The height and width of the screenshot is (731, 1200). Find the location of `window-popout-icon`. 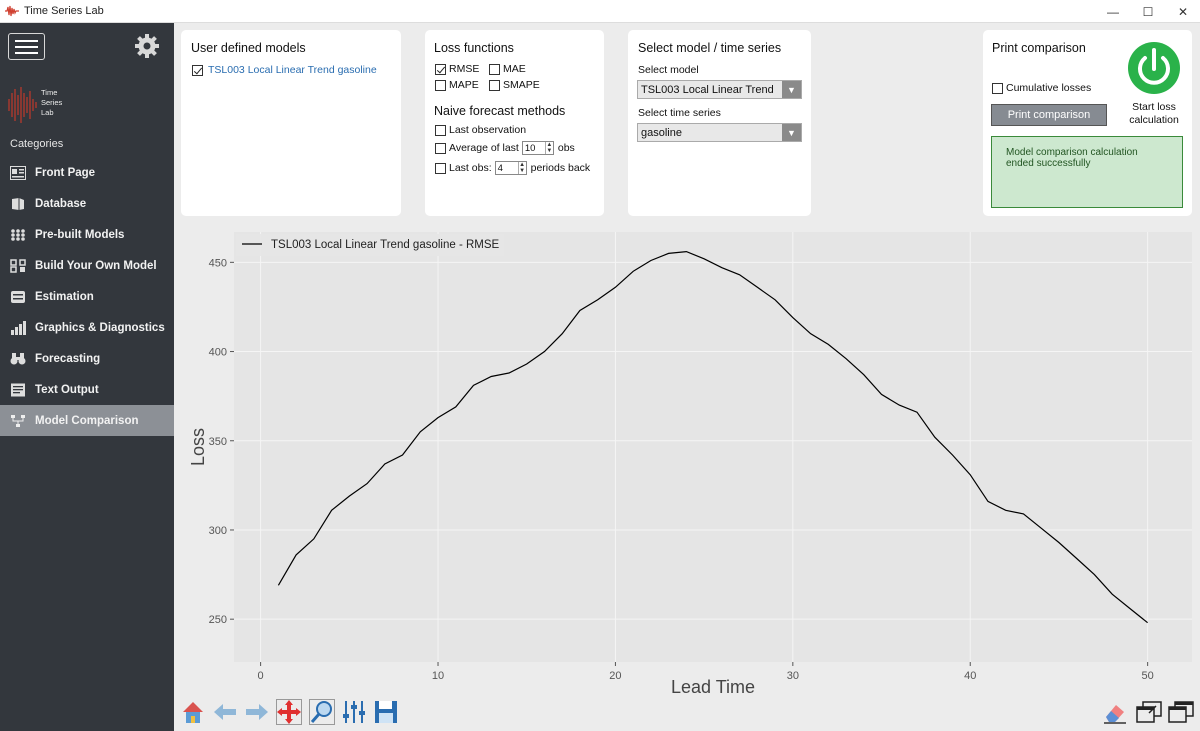

window-popout-icon is located at coordinates (1181, 712).